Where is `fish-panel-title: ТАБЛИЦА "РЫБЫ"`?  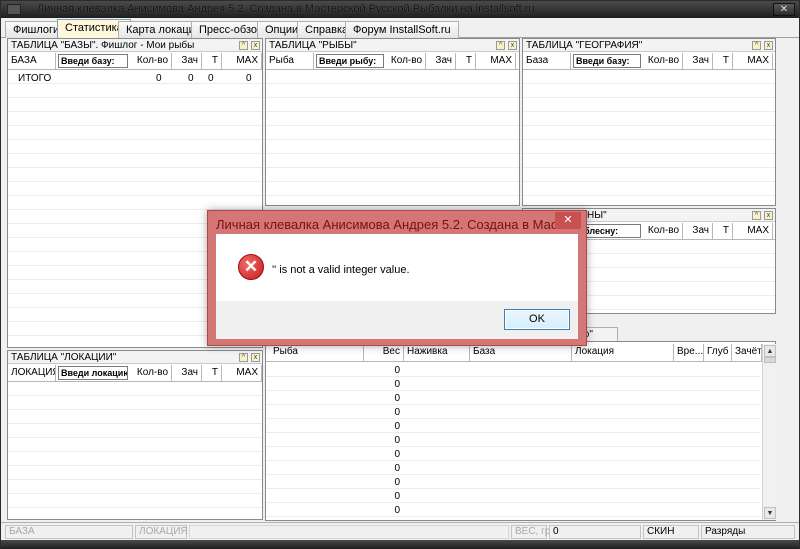
fish-panel-title: ТАБЛИЦА "РЫБЫ" is located at coordinates (392, 45).